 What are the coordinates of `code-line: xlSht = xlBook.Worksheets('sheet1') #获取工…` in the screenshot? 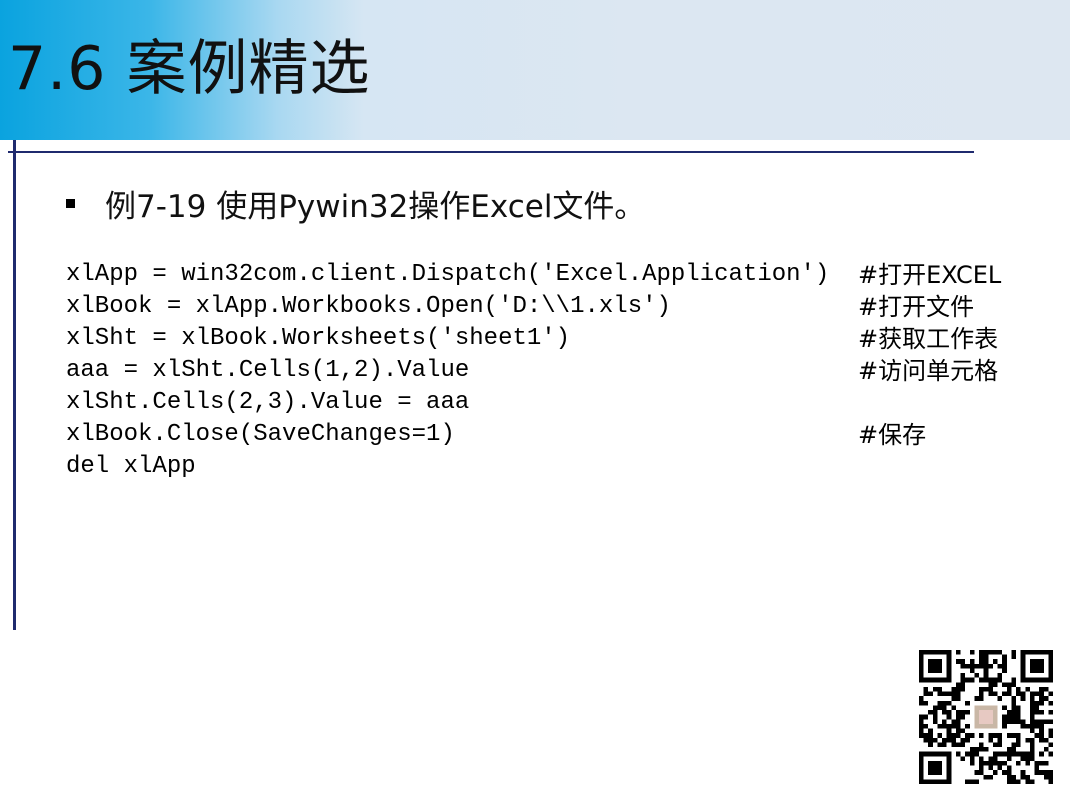 It's located at (546, 339).